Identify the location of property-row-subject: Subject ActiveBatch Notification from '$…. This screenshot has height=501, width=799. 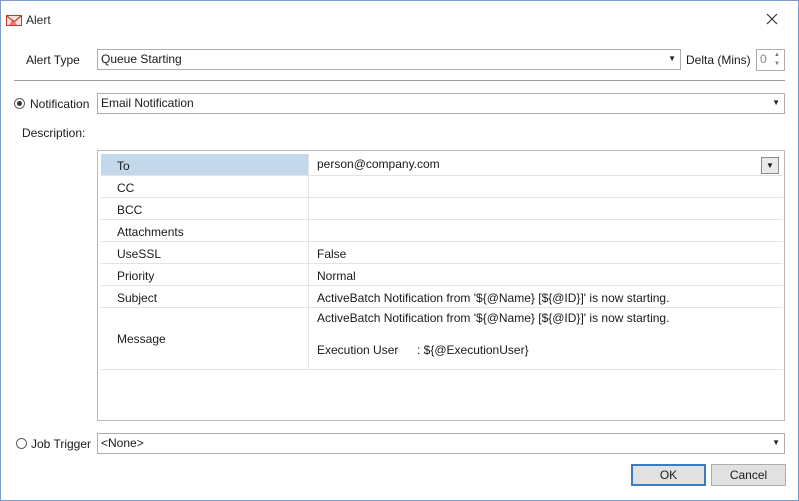
(442, 297).